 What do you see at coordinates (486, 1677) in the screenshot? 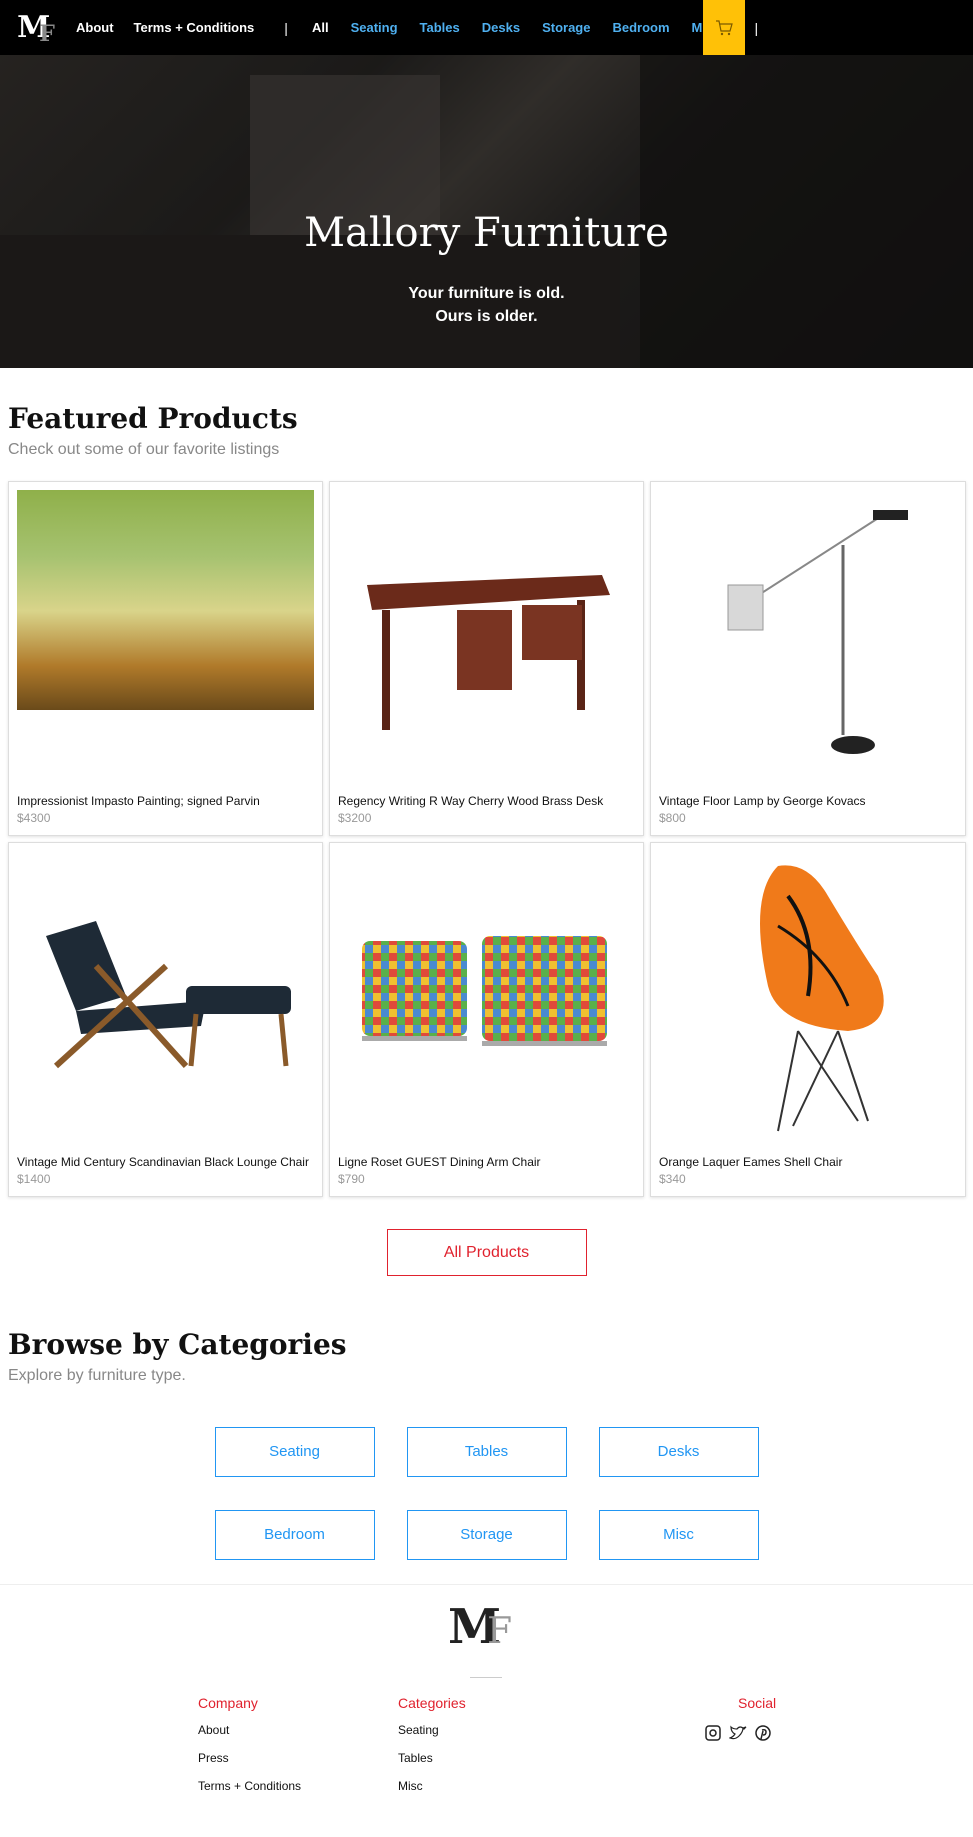
I see `footer-divider` at bounding box center [486, 1677].